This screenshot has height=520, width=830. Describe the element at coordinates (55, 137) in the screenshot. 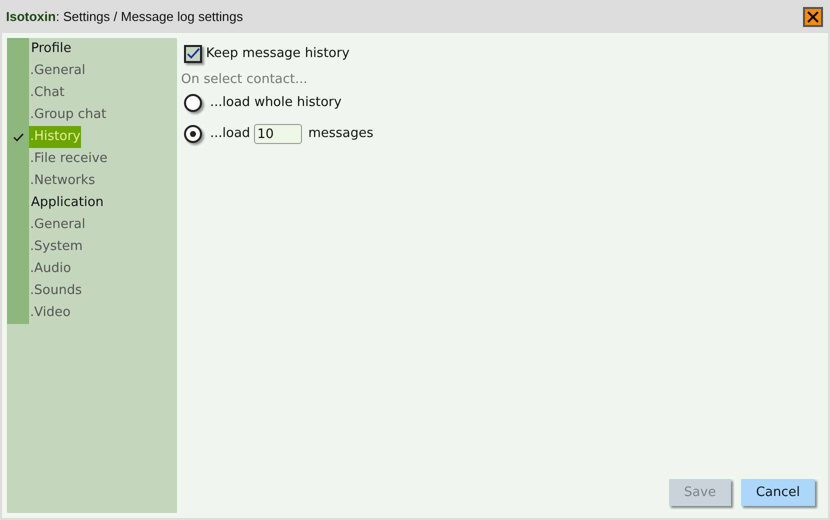

I see `sidebar-item: .History` at that location.